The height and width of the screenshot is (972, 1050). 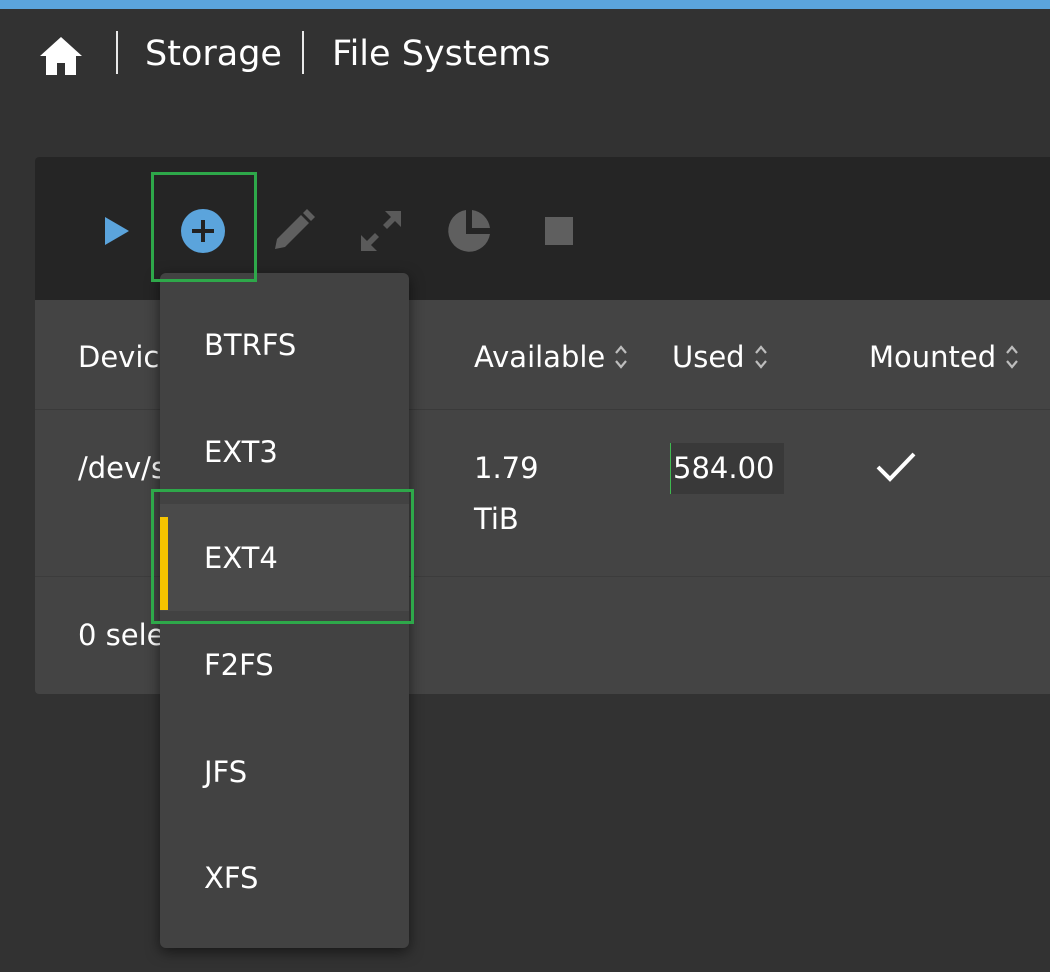 What do you see at coordinates (496, 519) in the screenshot?
I see `cell-available-unit: TiB` at bounding box center [496, 519].